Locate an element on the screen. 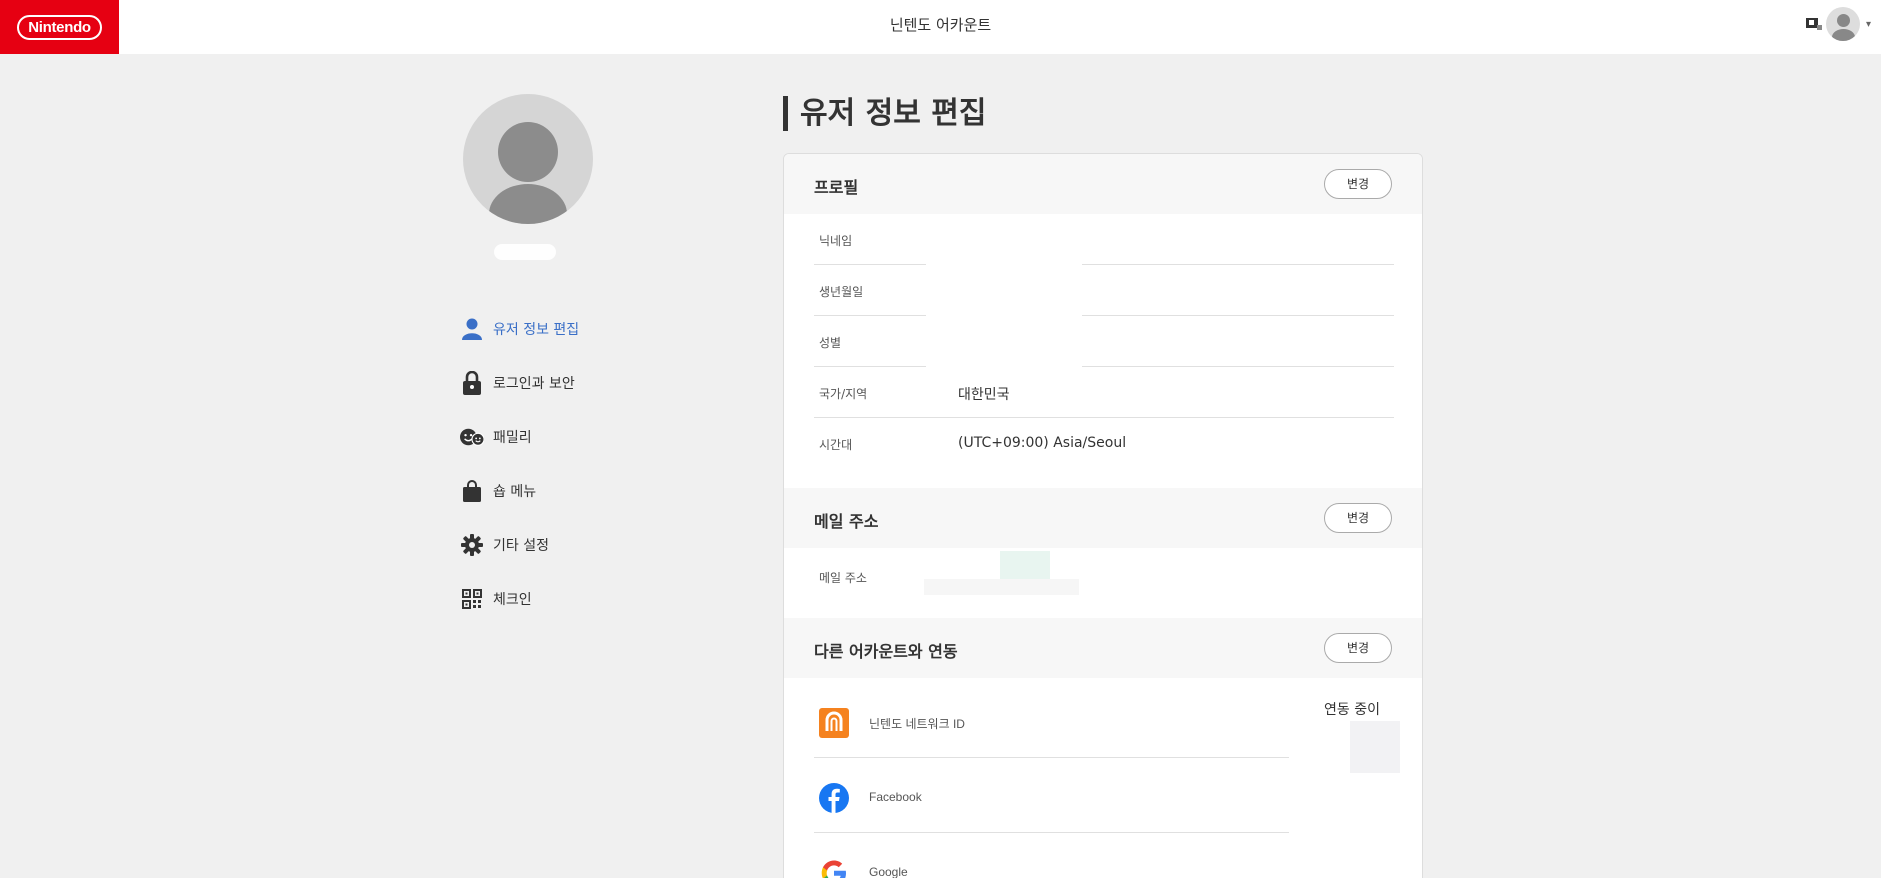 This screenshot has width=1881, height=878. sidebar-item-other-settings: 기타 설정 is located at coordinates (519, 545).